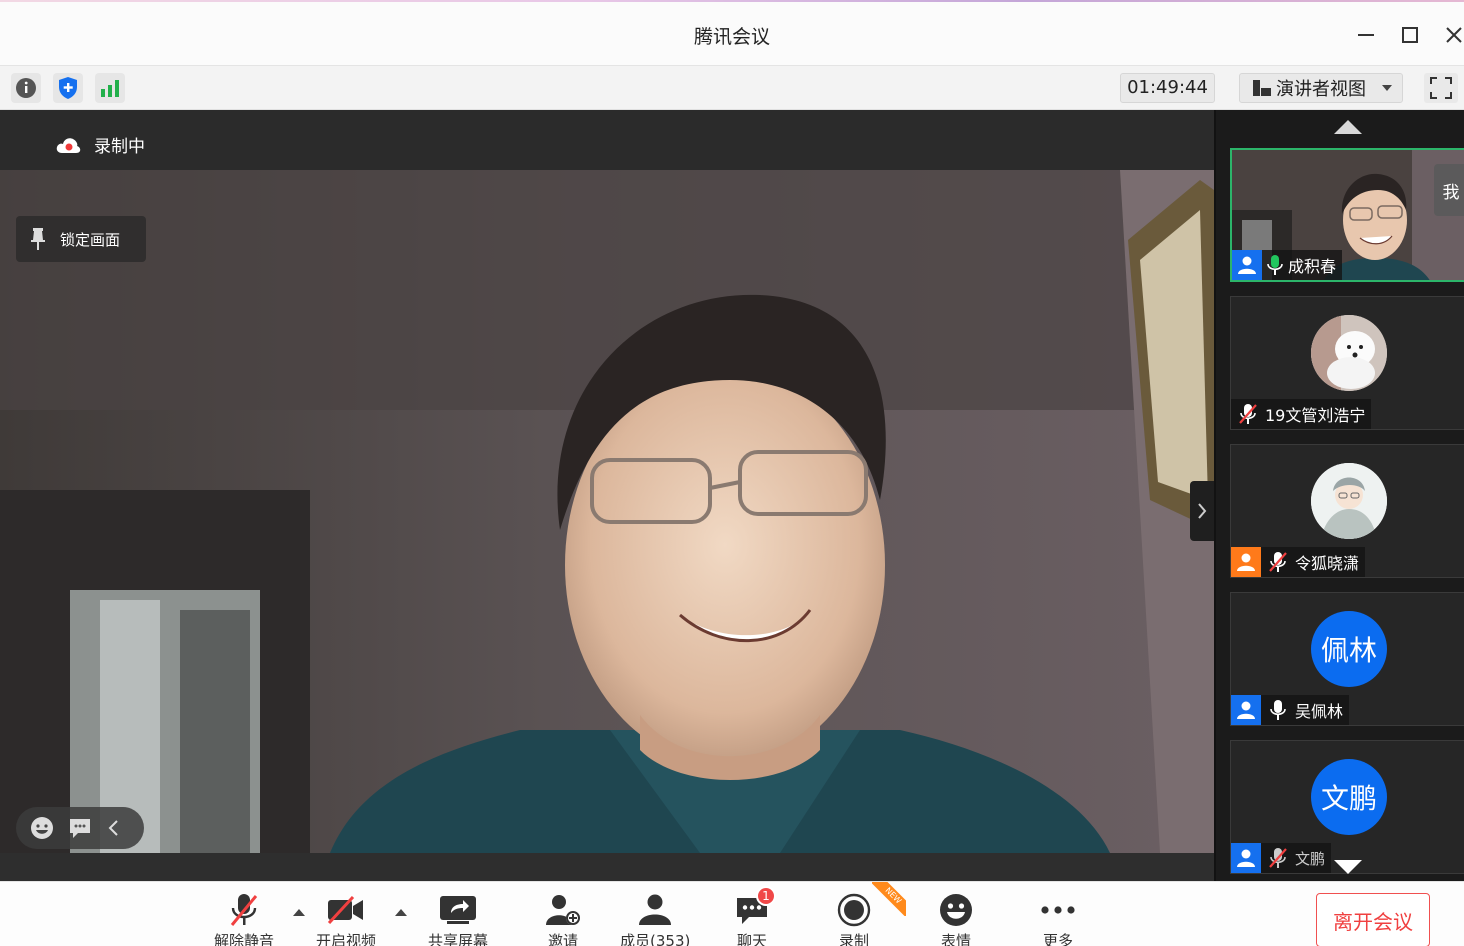  I want to click on participant-tile: 19文管刘浩宁, so click(1347, 363).